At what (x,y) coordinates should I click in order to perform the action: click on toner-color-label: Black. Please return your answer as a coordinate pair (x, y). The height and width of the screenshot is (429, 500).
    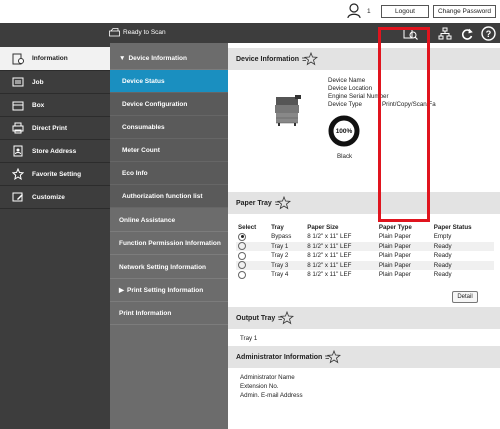
    Looking at the image, I should click on (345, 156).